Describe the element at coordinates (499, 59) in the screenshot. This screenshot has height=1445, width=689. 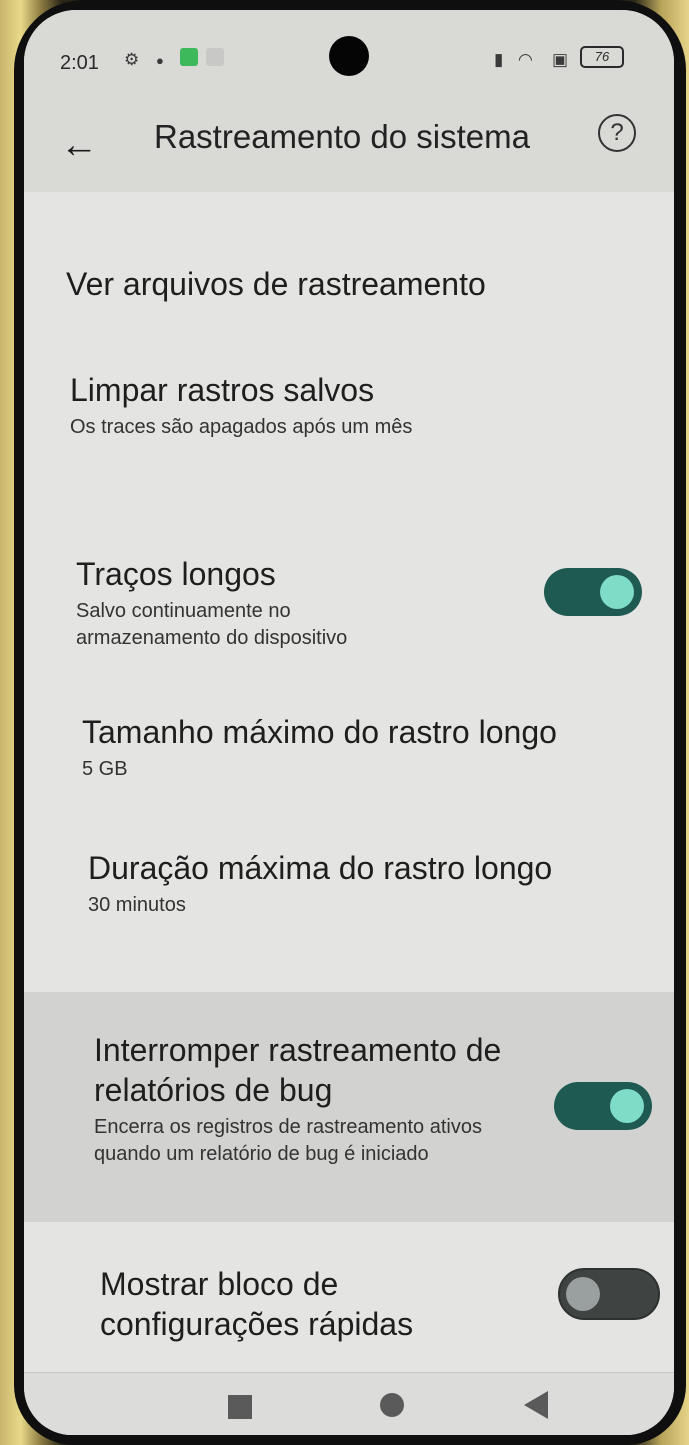
I see `nfc-icon: ▮` at that location.